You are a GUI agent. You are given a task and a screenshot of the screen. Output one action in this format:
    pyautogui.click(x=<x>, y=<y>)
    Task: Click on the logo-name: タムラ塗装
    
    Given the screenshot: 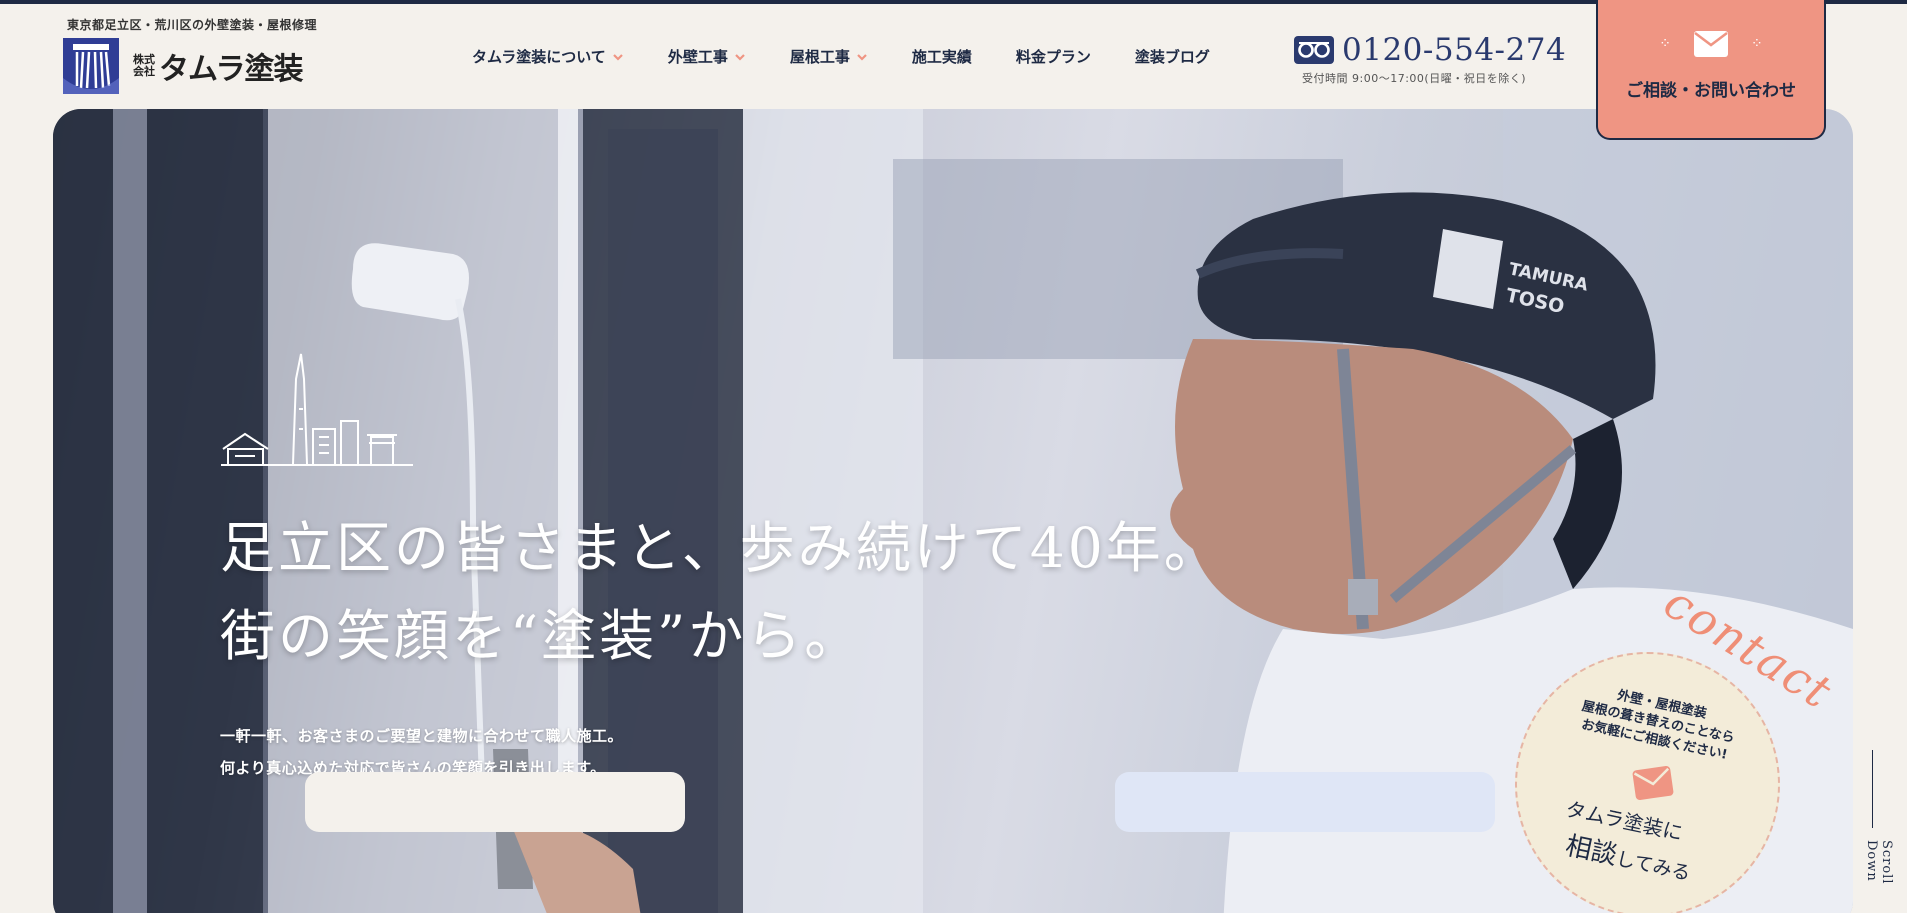 What is the action you would take?
    pyautogui.click(x=231, y=69)
    